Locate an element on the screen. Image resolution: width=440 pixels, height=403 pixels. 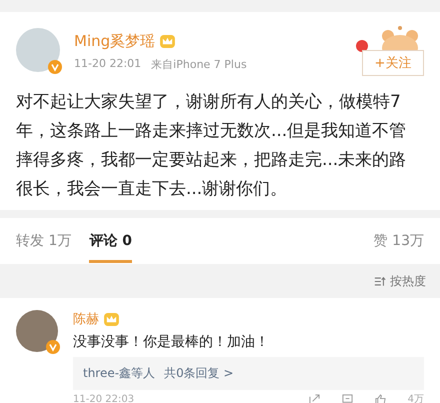
author-name: Ming奚梦瑶 is located at coordinates (115, 41).